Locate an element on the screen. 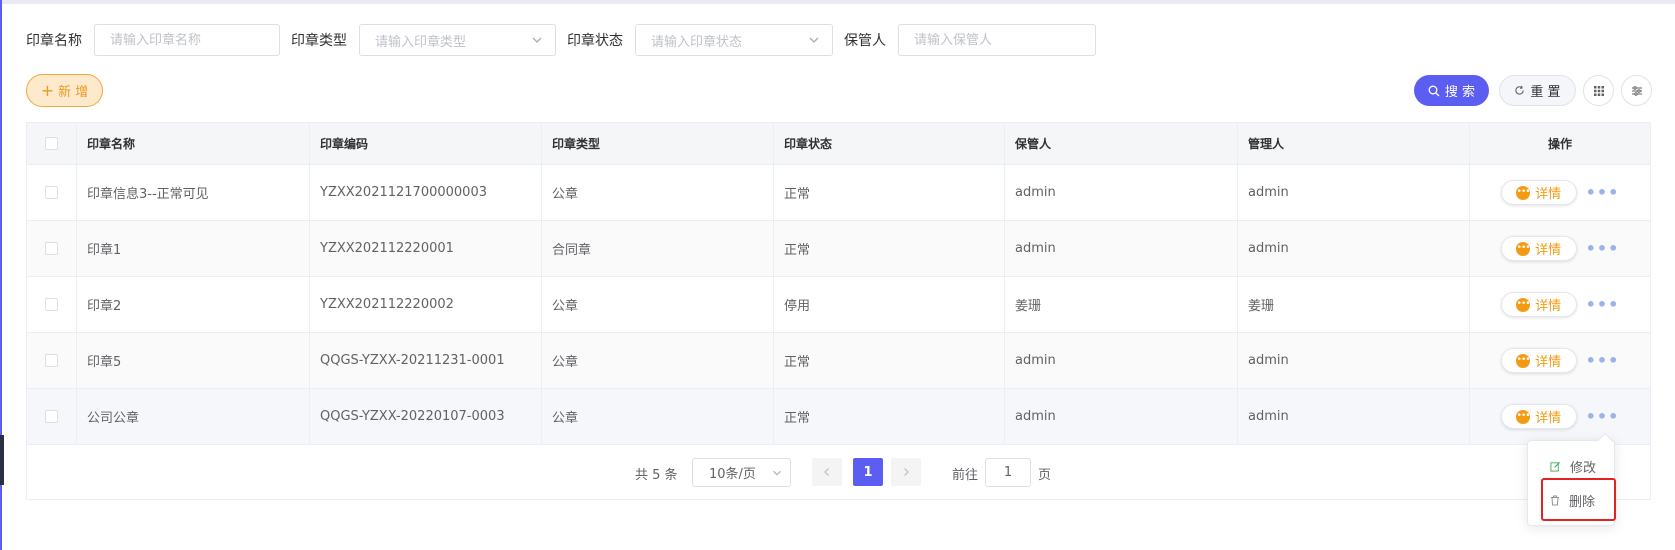 This screenshot has width=1675, height=550. seal-status-select: 请输入印章状态 is located at coordinates (734, 40).